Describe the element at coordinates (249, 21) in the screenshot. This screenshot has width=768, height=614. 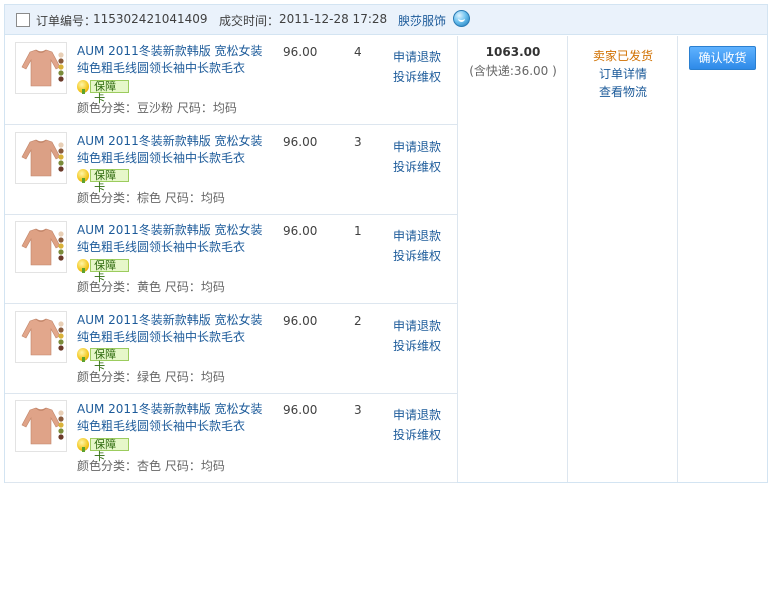
I see `deal-time-label: 成交时间：` at that location.